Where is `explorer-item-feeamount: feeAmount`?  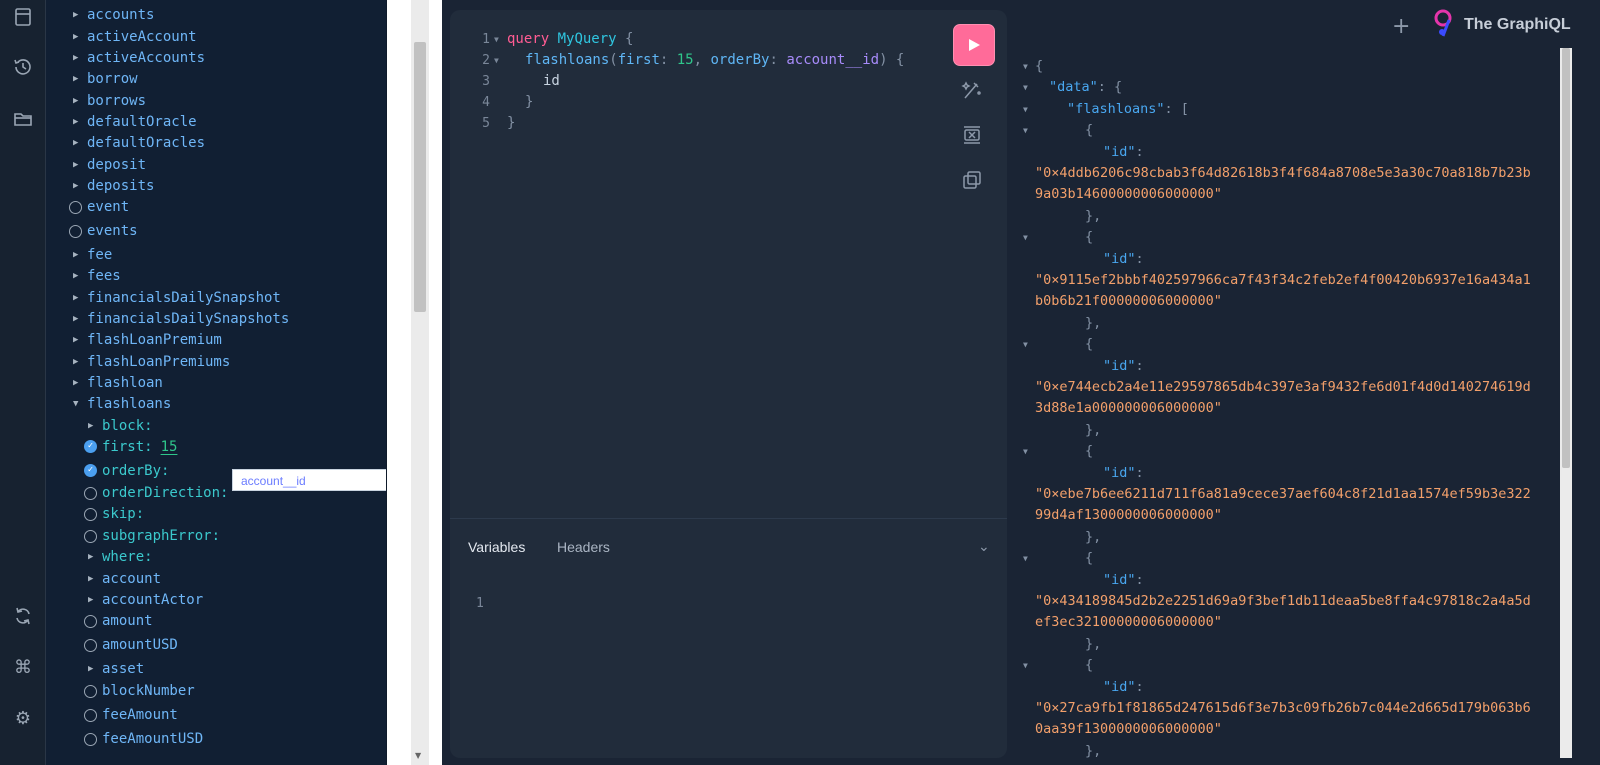
explorer-item-feeamount: feeAmount is located at coordinates (131, 715).